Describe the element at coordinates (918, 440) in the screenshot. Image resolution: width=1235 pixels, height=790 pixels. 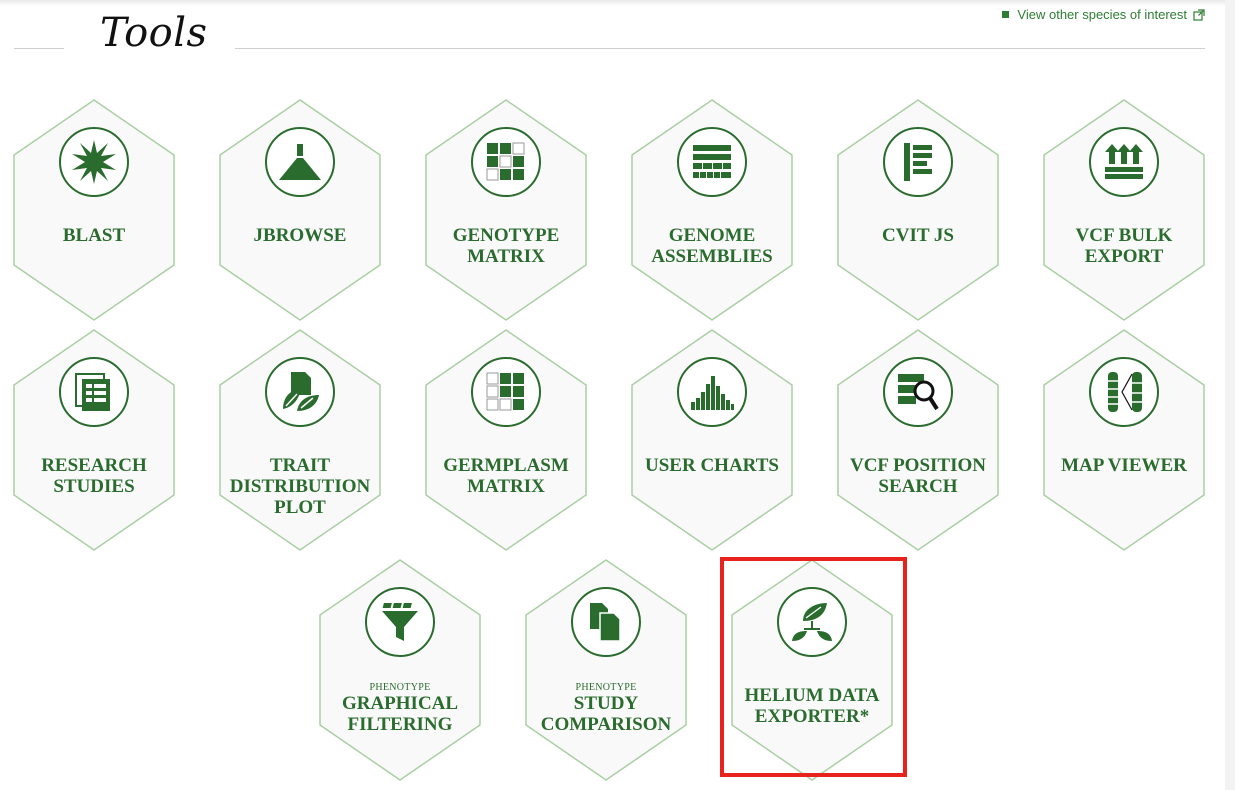
I see `tile-vcf-position-search: VCF POSITION SEARCH` at that location.